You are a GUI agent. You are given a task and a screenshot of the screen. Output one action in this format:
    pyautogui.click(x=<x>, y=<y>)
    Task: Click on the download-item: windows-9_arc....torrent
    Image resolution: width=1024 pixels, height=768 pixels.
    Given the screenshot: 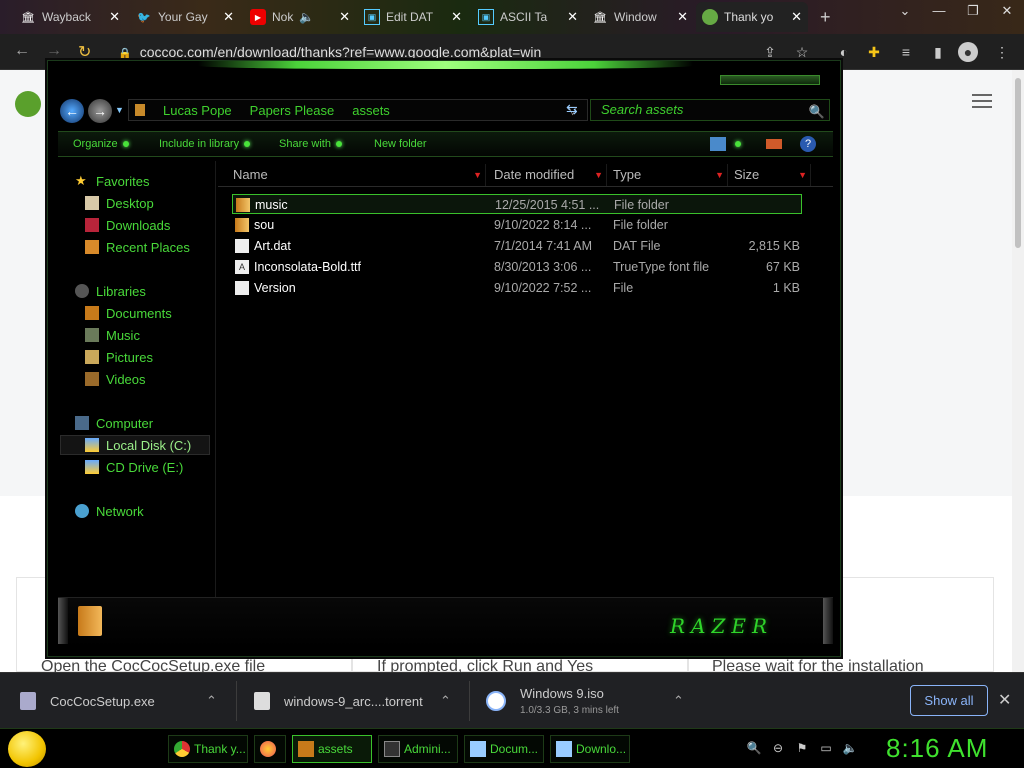 What is the action you would take?
    pyautogui.click(x=338, y=701)
    